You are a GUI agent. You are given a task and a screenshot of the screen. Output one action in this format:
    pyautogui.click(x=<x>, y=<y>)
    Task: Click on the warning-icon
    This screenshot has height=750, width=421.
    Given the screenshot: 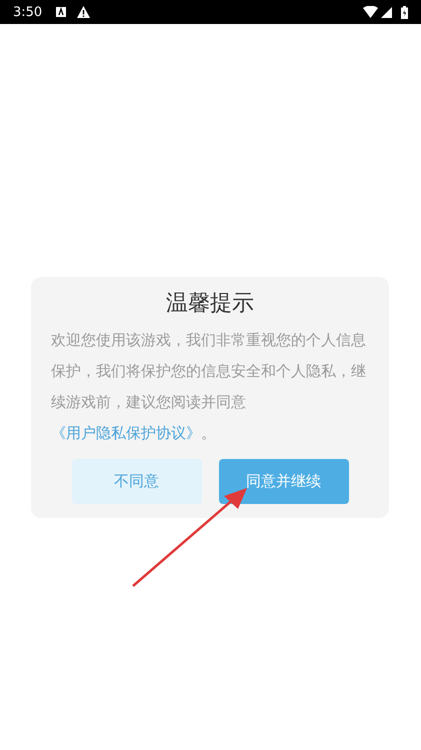 What is the action you would take?
    pyautogui.click(x=83, y=12)
    